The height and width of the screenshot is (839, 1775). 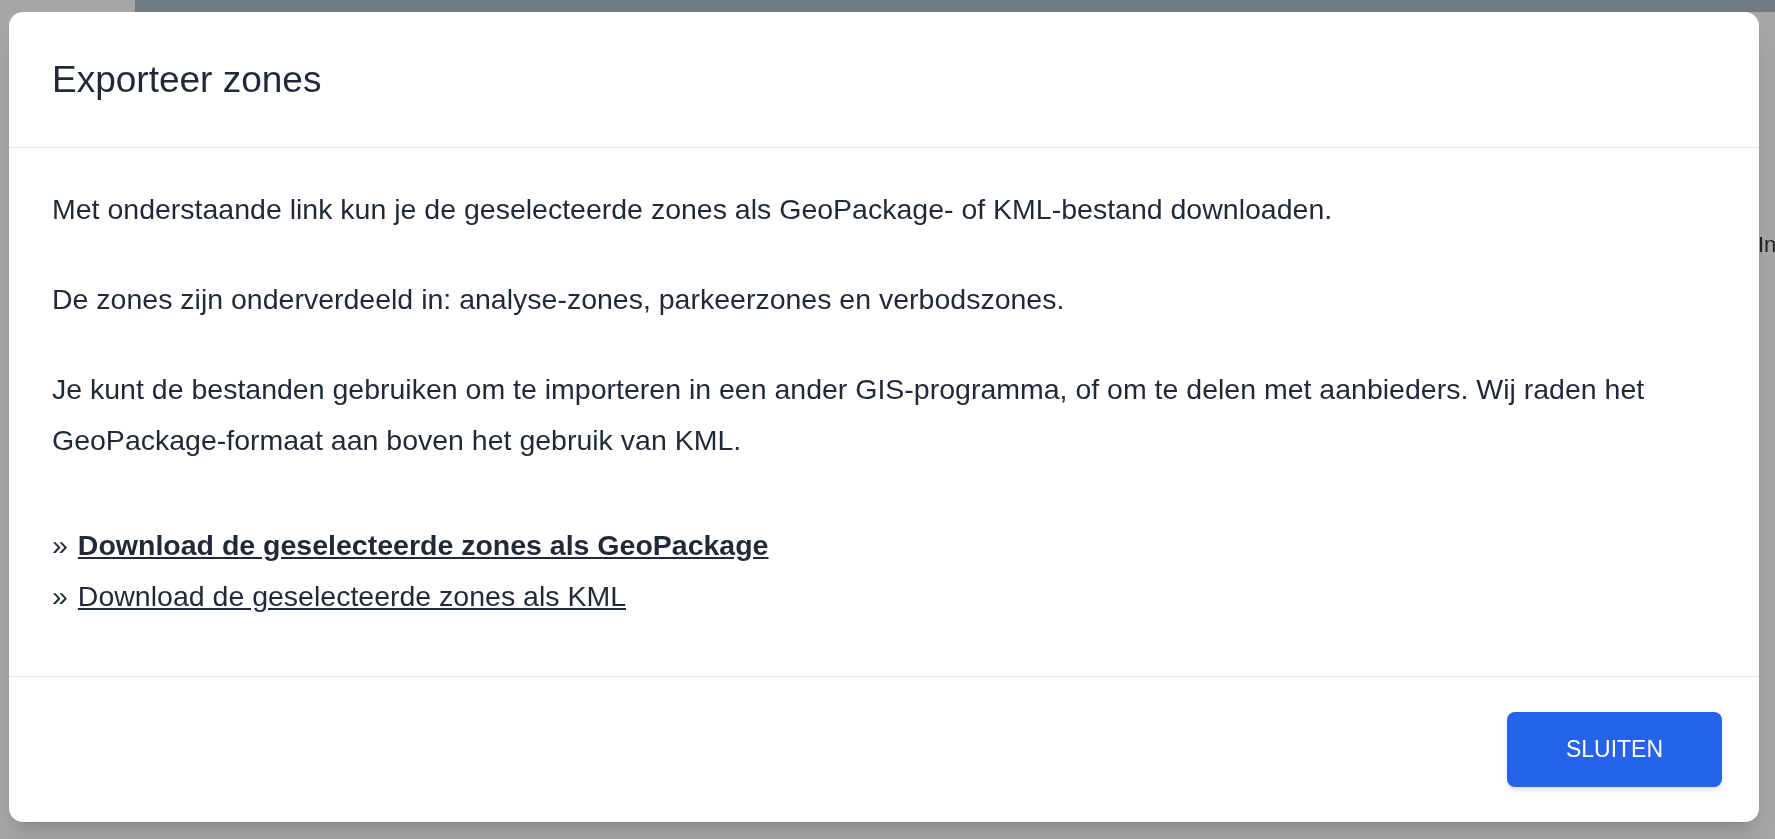 I want to click on download-link: Download de geselecteerde zones als GeoPackage, so click(x=423, y=545).